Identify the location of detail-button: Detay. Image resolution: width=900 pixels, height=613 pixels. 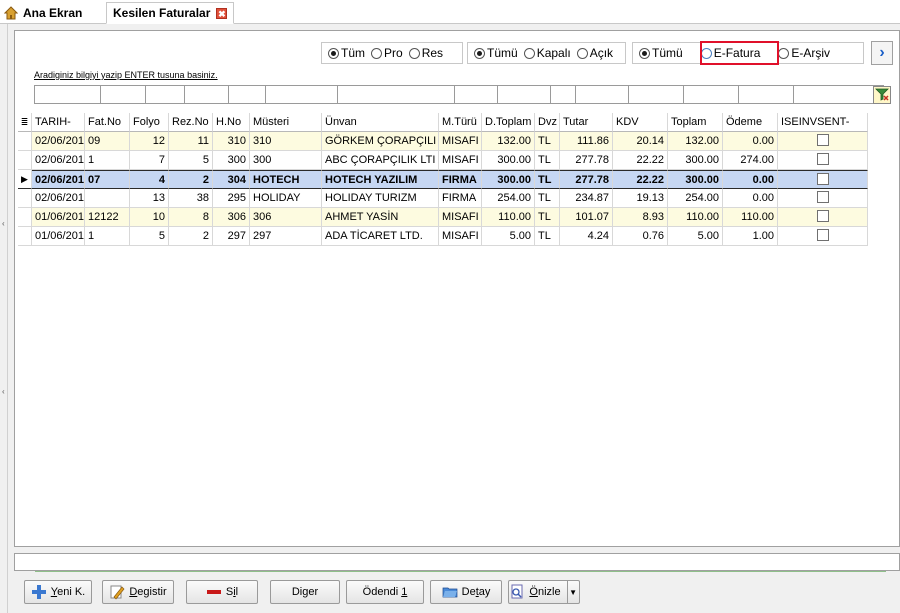
(466, 592).